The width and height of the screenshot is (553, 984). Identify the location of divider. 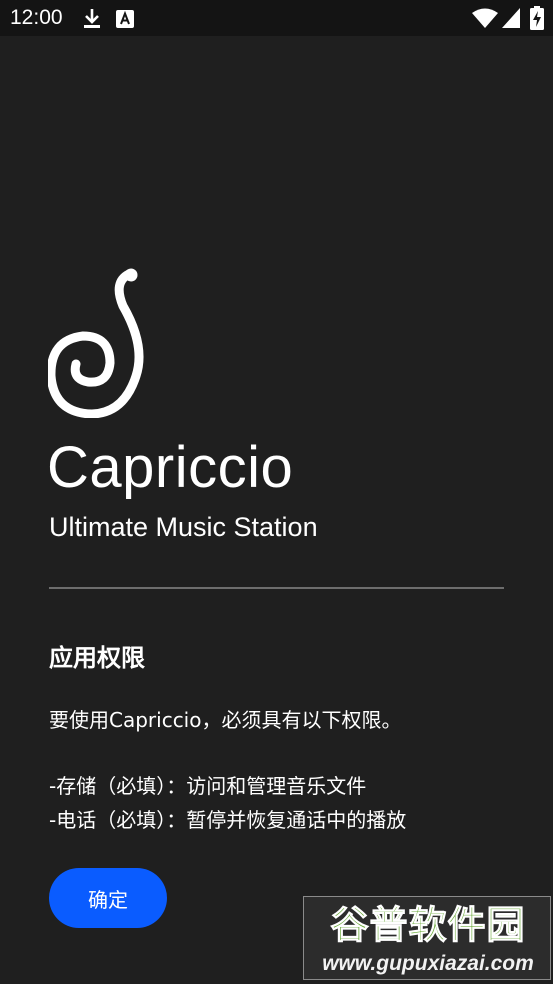
(276, 588).